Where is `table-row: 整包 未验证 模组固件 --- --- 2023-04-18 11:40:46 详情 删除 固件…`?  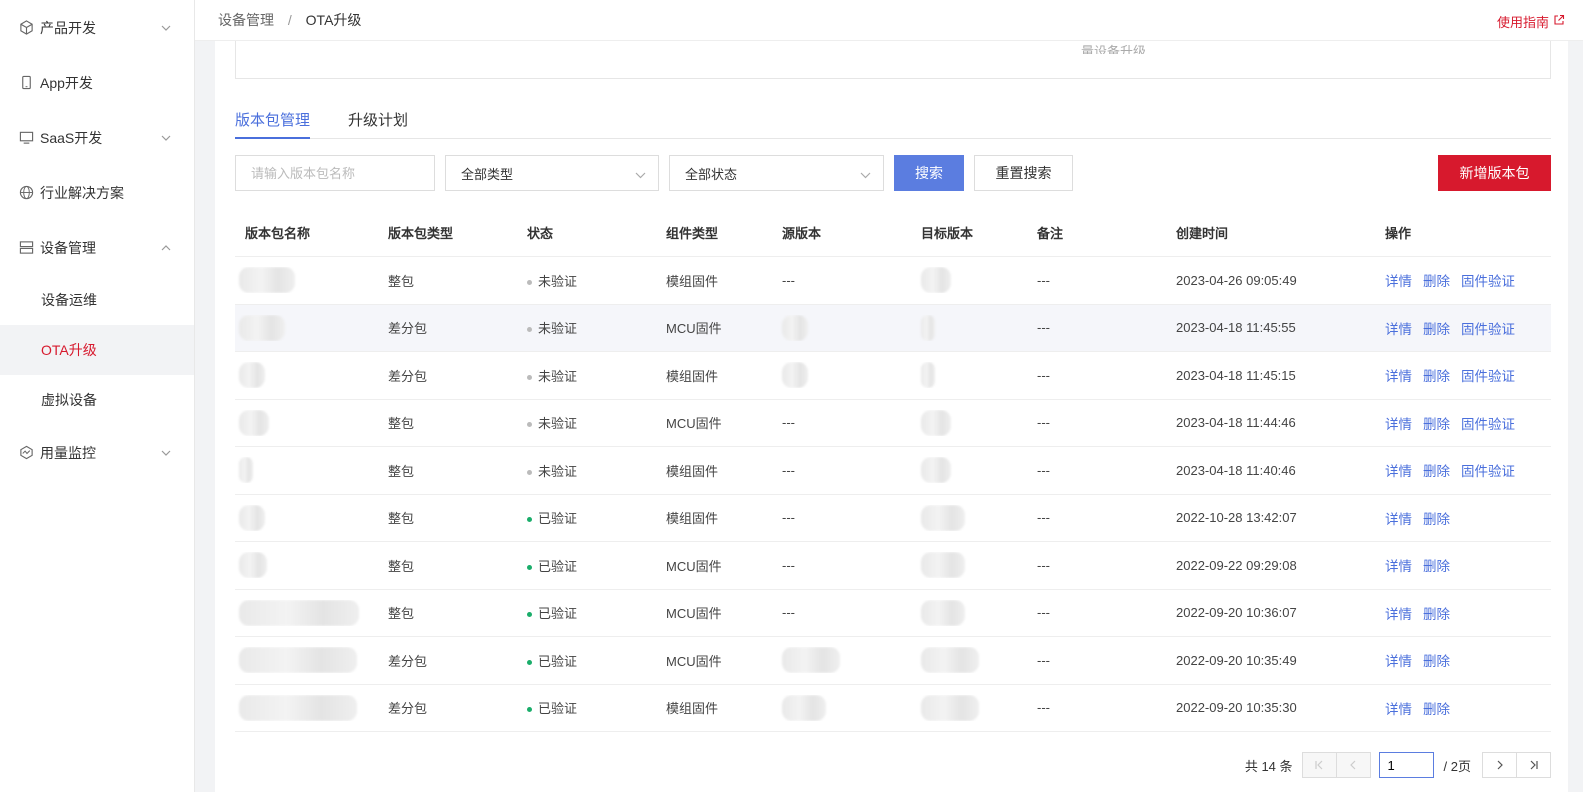 table-row: 整包 未验证 模组固件 --- --- 2023-04-18 11:40:46 详情 删除 固件… is located at coordinates (893, 471).